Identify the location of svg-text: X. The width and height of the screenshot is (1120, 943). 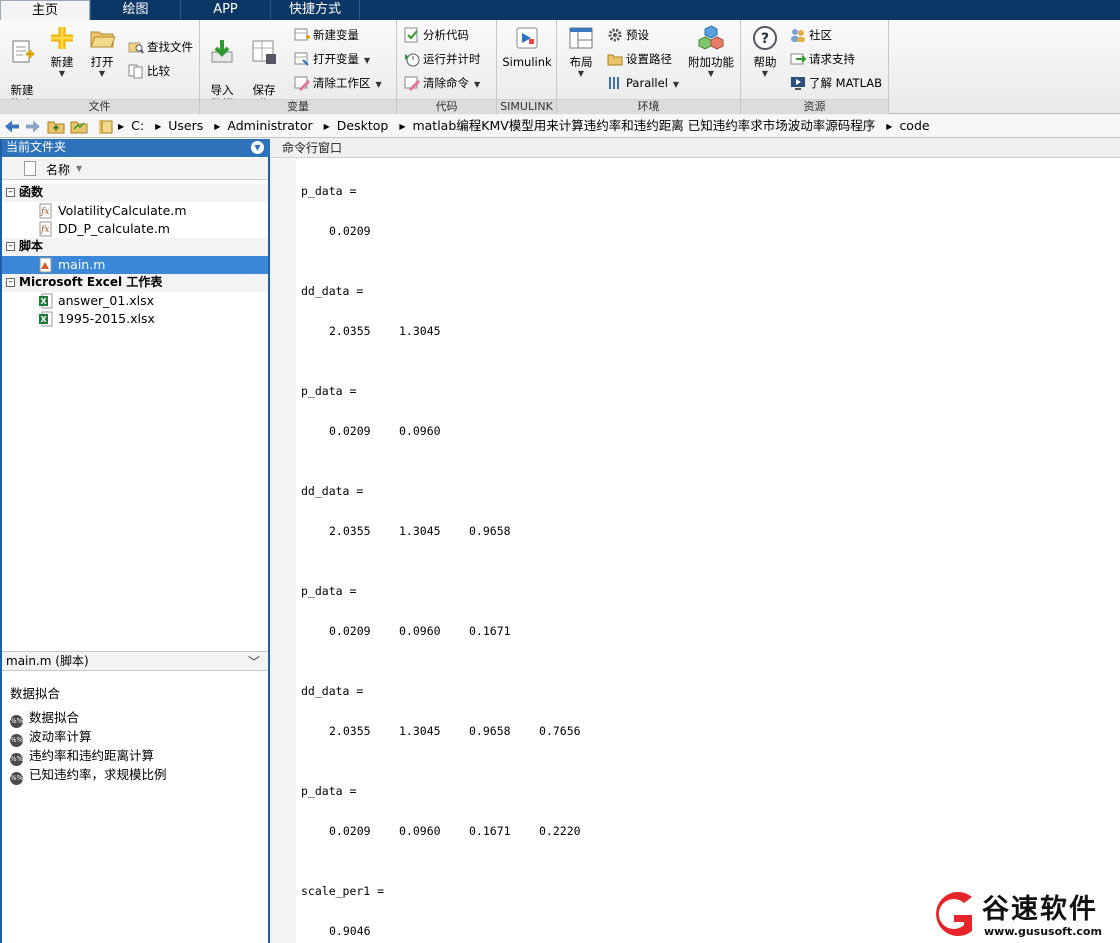
(44, 319).